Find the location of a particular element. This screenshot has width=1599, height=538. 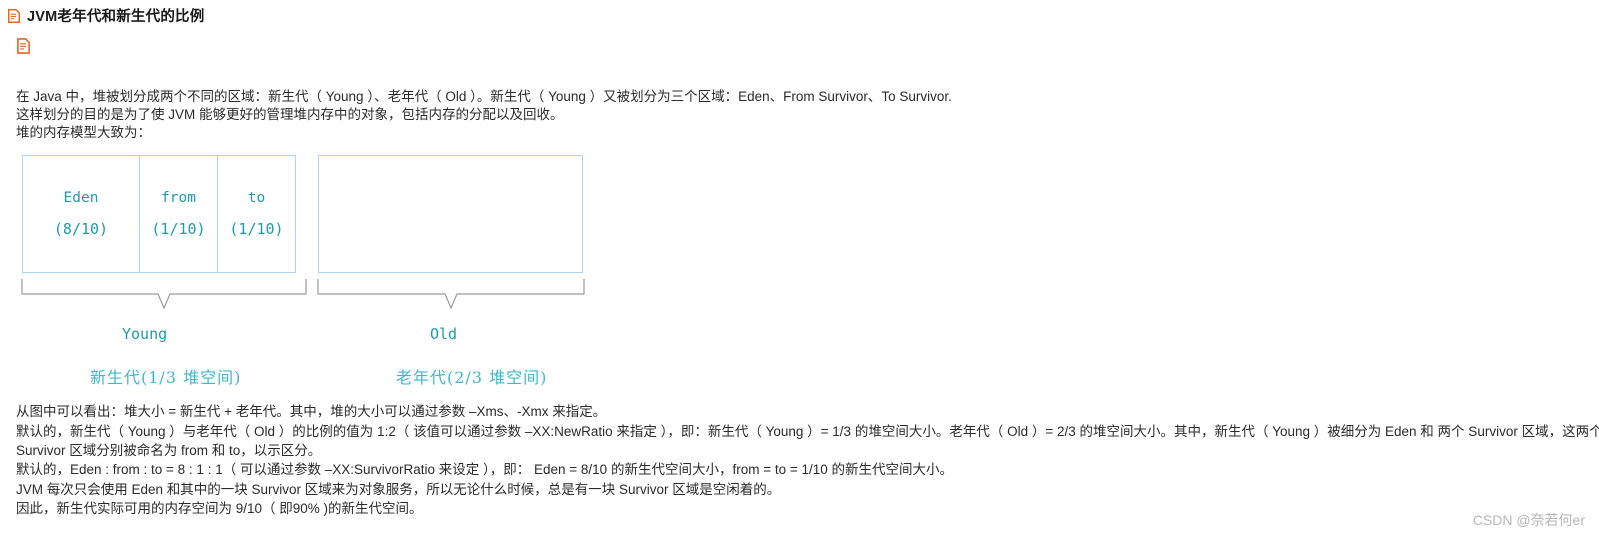

page-title: JVM老年代和新生代的比例 is located at coordinates (116, 17).